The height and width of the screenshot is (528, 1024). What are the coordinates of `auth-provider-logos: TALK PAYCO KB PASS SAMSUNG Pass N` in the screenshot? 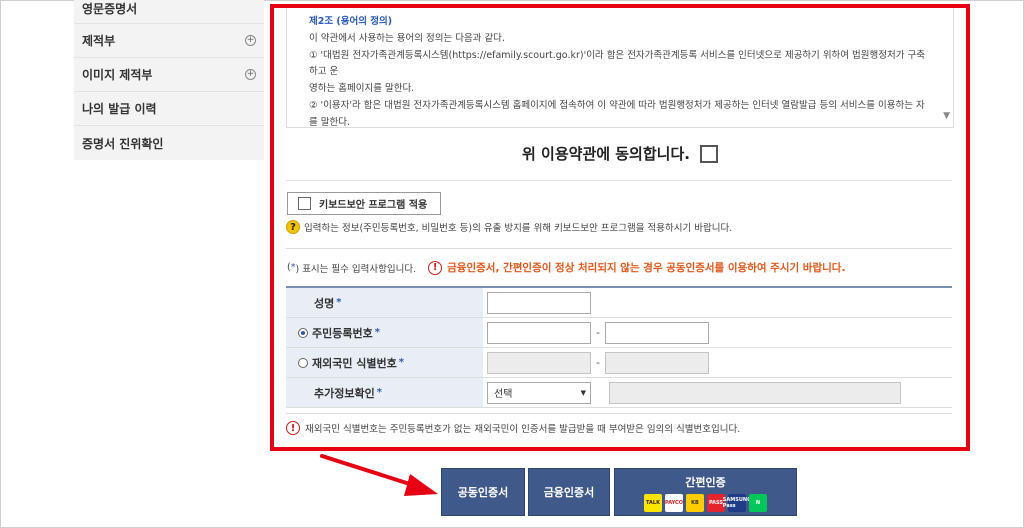 It's located at (705, 503).